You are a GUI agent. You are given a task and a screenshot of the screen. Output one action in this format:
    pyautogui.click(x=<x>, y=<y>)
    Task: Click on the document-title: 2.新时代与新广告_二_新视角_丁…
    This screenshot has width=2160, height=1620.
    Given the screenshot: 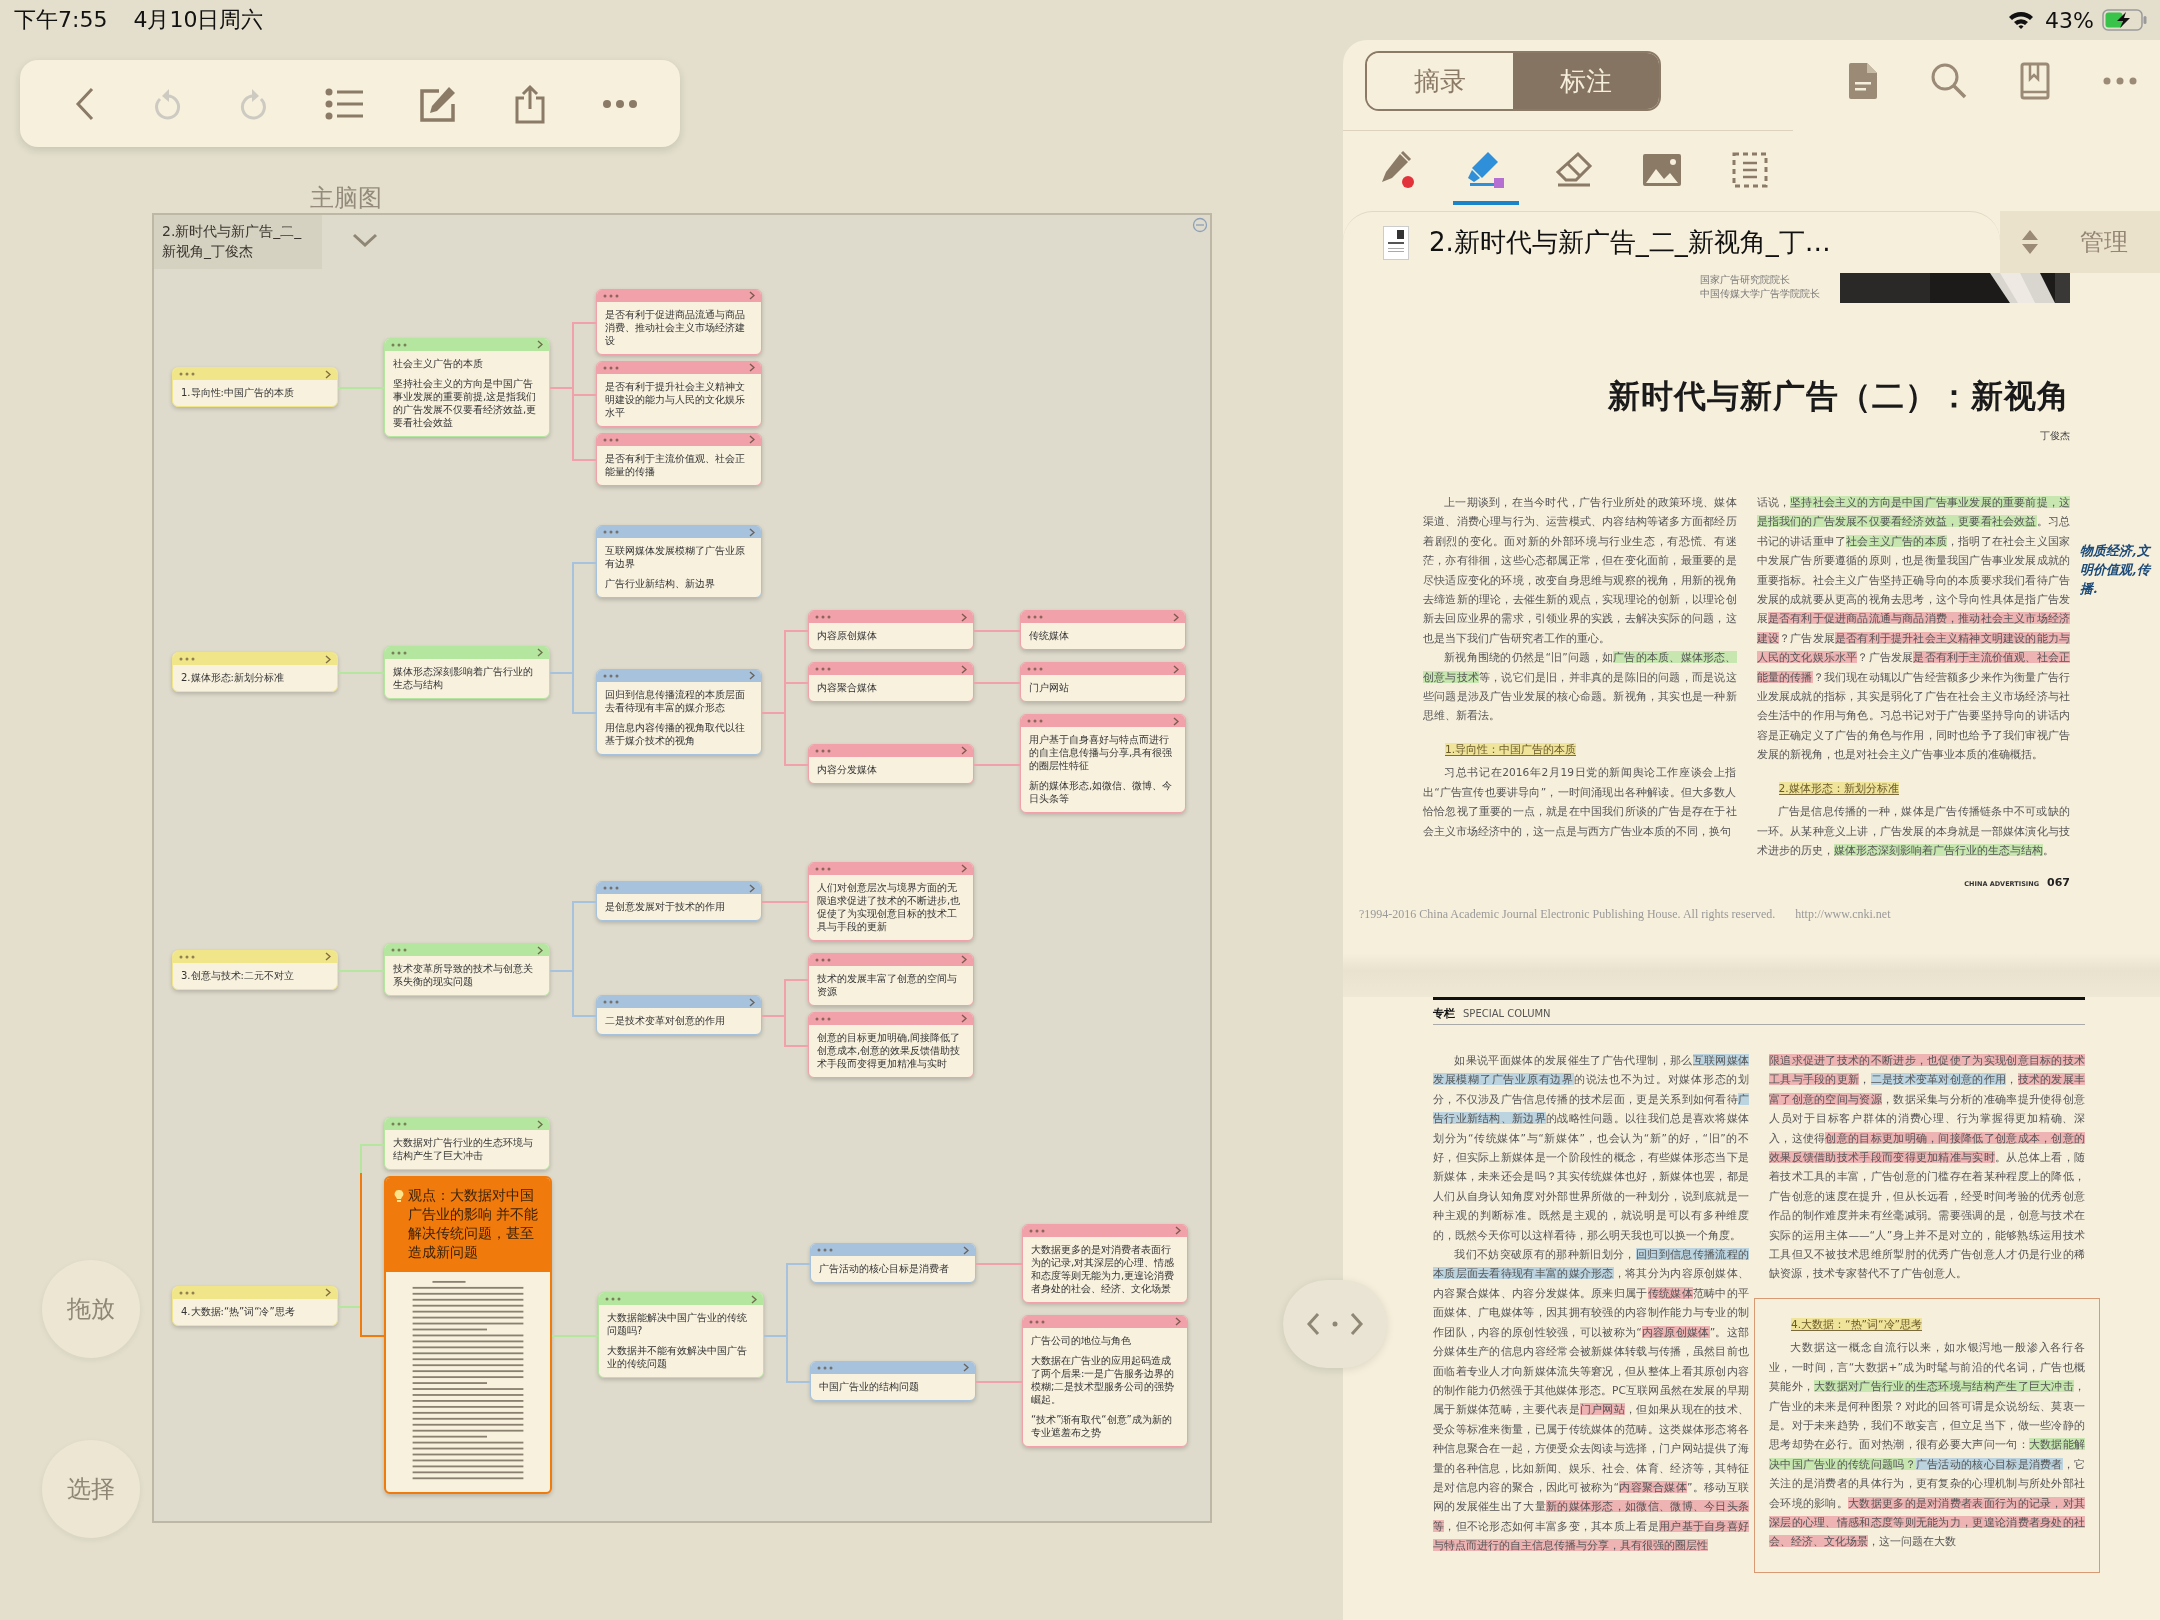 What is the action you would take?
    pyautogui.click(x=1630, y=242)
    